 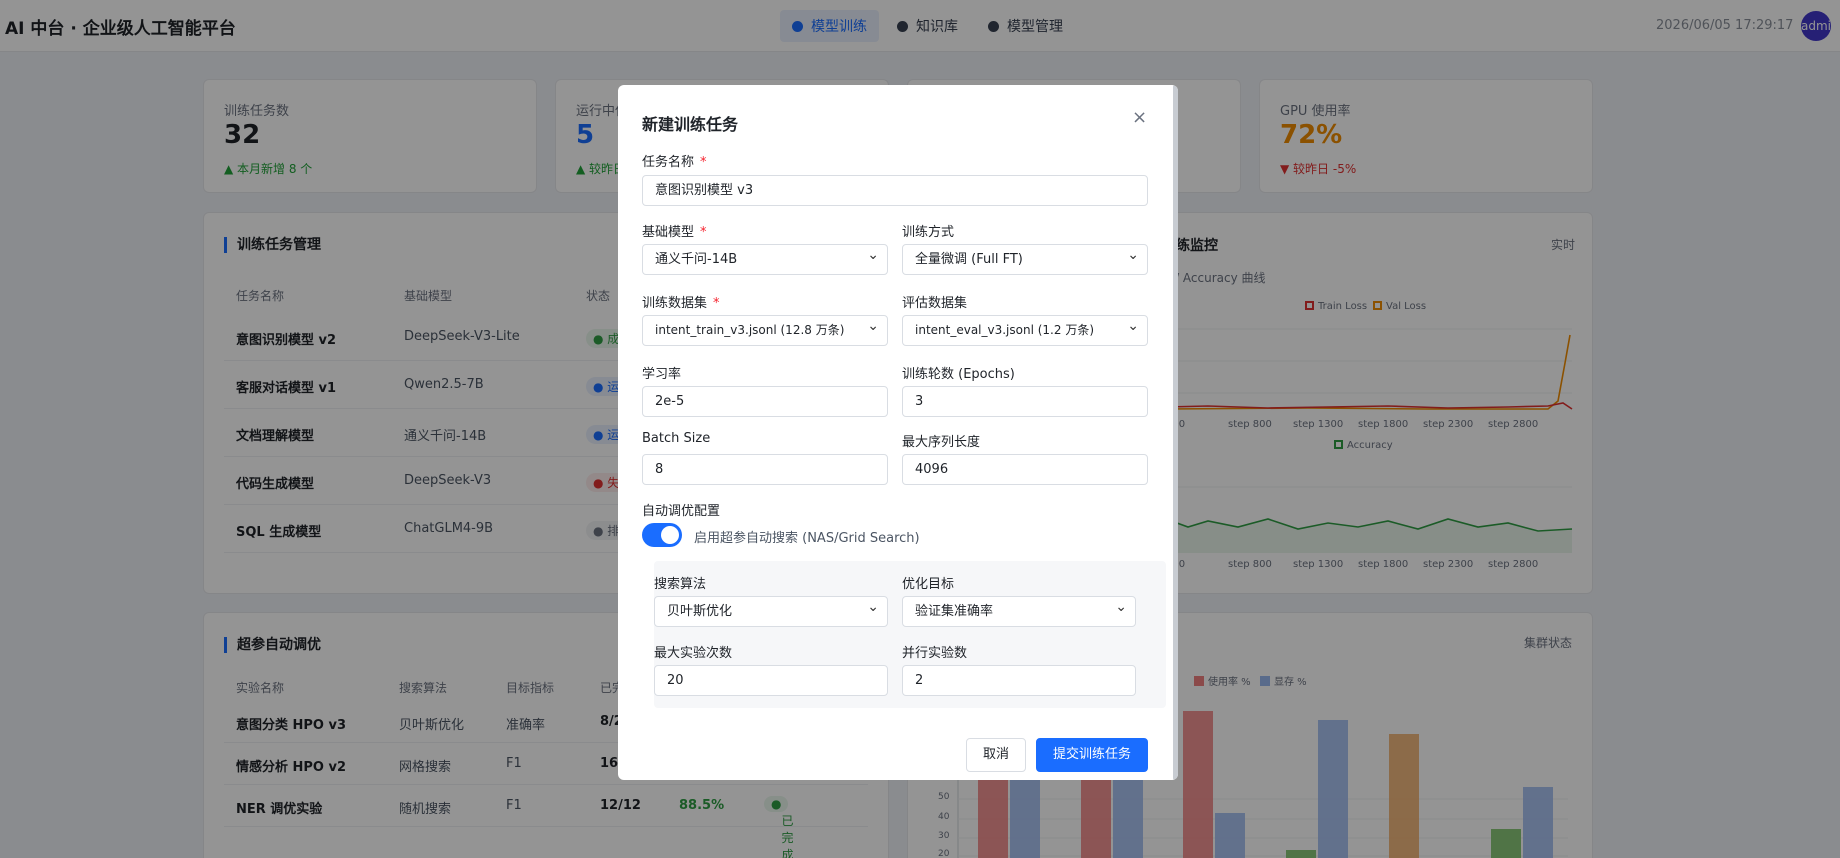 I want to click on eval-dataset-select: intent_eval_v3.jsonl (1.2 万条), so click(x=1025, y=329).